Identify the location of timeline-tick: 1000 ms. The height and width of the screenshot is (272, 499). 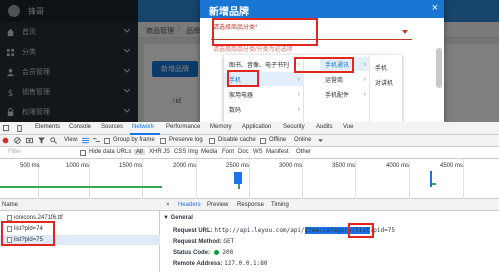
(78, 166).